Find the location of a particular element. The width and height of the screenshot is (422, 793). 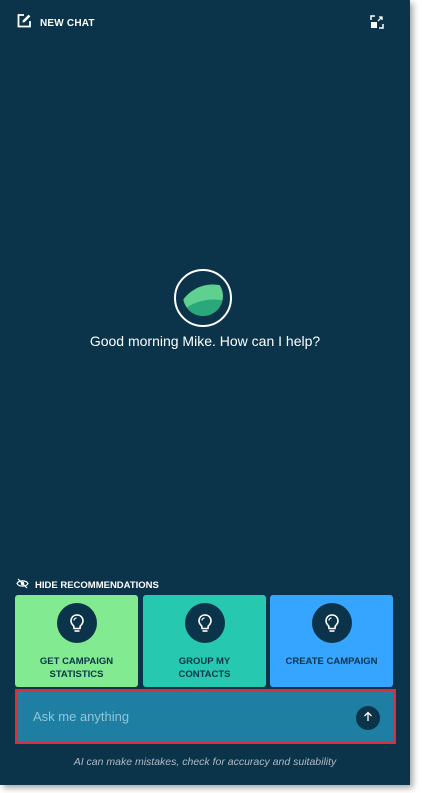

new-chat-button: NEW CHAT is located at coordinates (55, 23).